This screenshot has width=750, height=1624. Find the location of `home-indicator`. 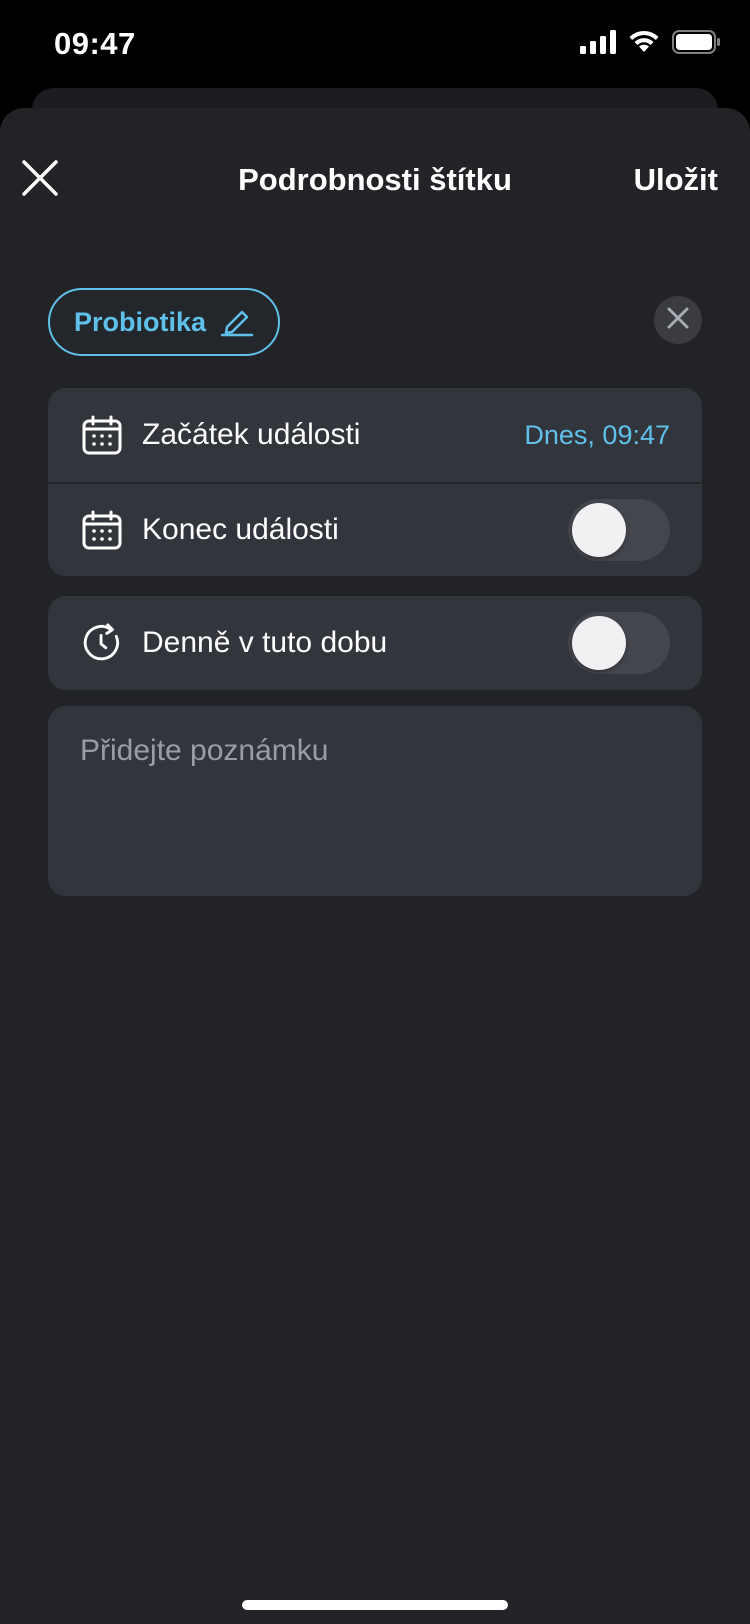

home-indicator is located at coordinates (375, 1605).